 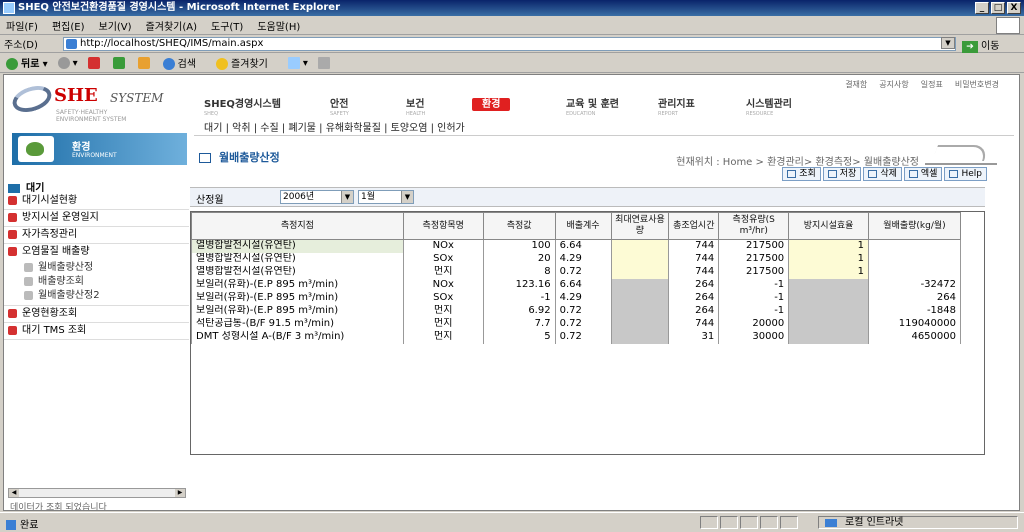 What do you see at coordinates (95, 62) in the screenshot?
I see `stop-button` at bounding box center [95, 62].